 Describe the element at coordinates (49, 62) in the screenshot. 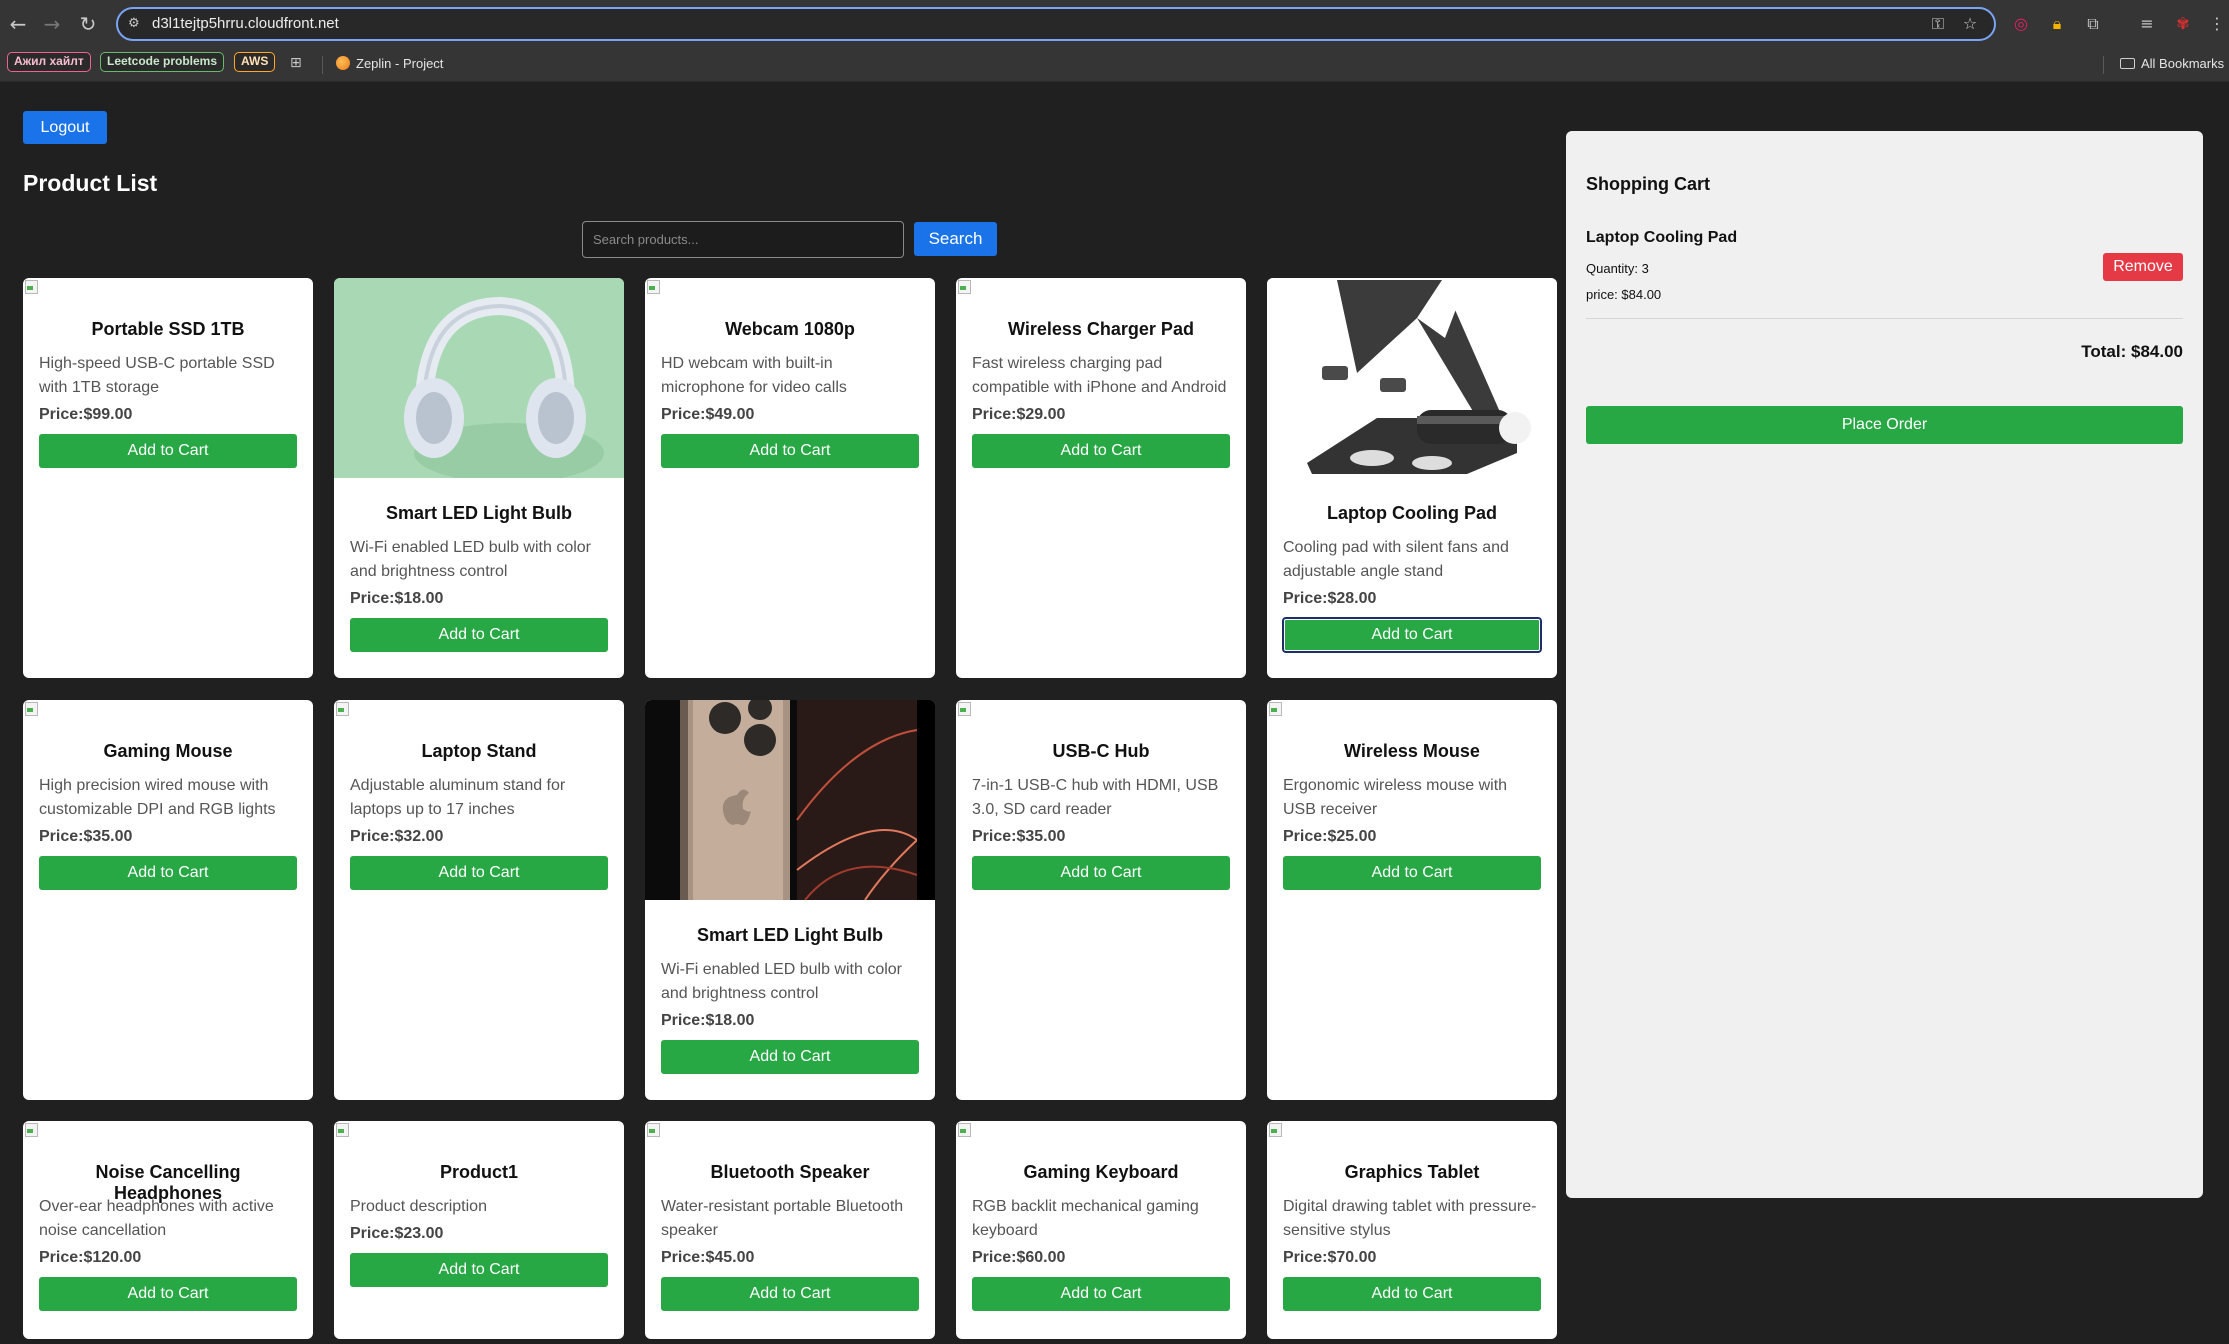

I see `bookmark-job-search: Ажил хайлт` at that location.